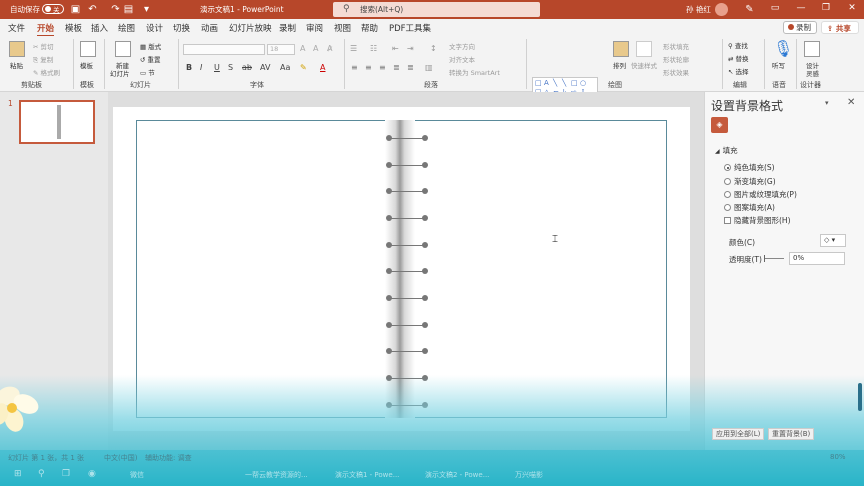 Image resolution: width=864 pixels, height=486 pixels. I want to click on tab-view: 视图, so click(342, 28).